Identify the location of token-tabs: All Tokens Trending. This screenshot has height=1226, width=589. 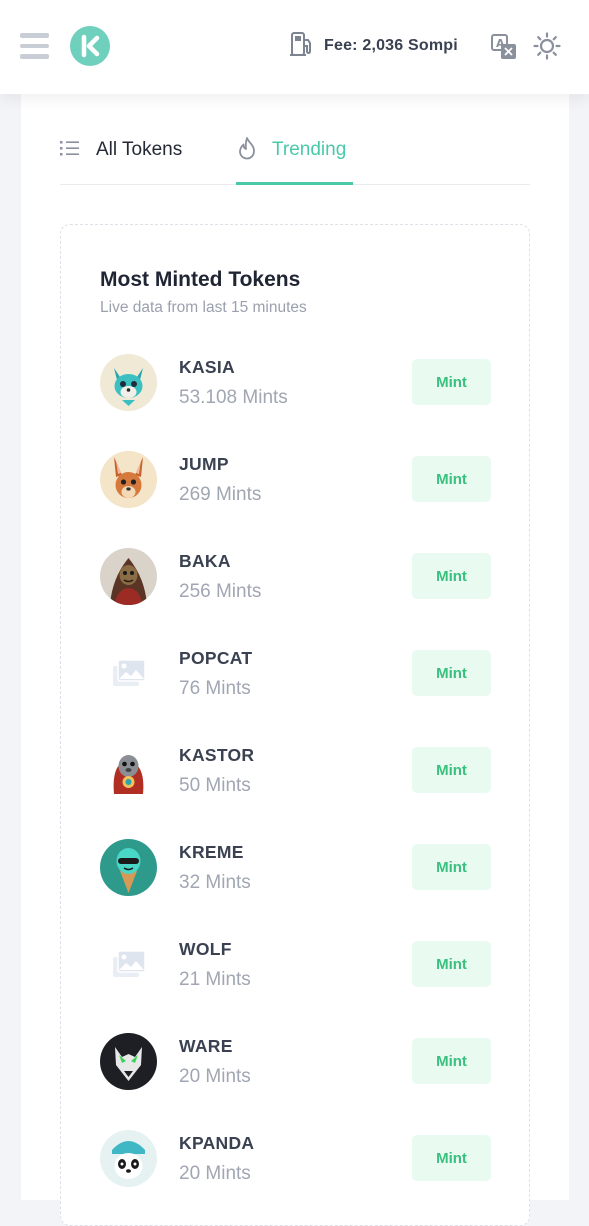
(295, 150).